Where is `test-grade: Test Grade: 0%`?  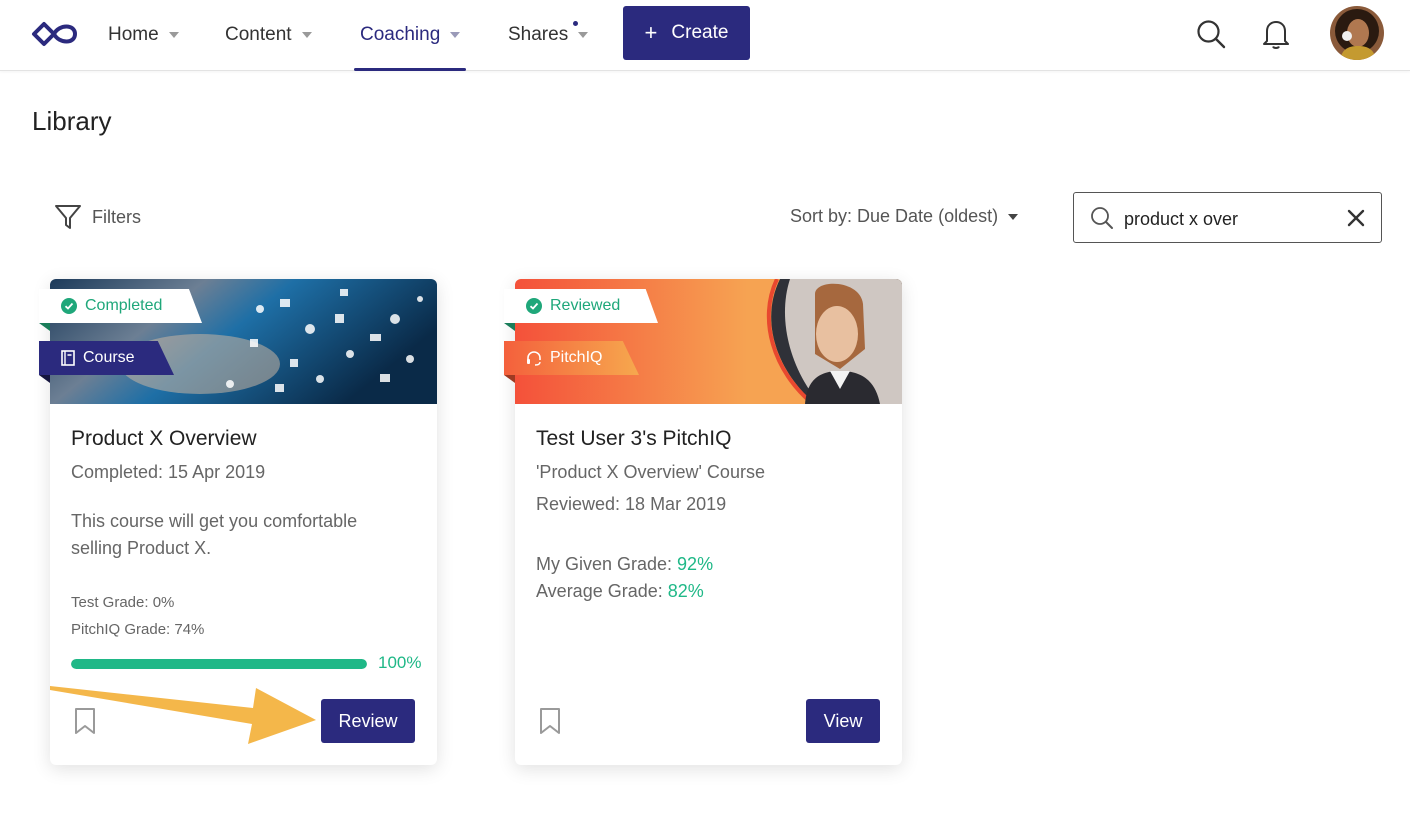
test-grade: Test Grade: 0% is located at coordinates (123, 602).